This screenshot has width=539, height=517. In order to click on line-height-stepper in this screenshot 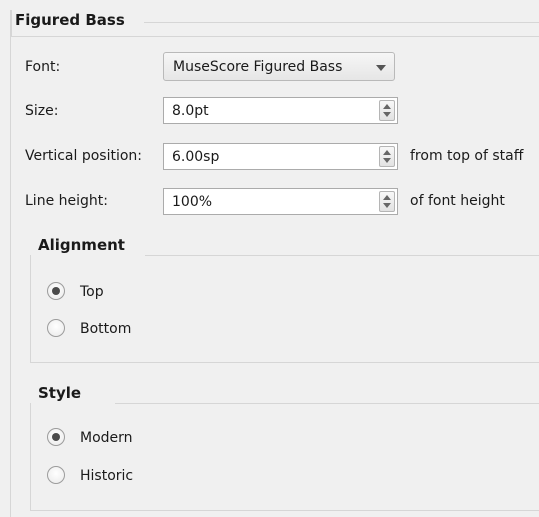, I will do `click(387, 201)`.